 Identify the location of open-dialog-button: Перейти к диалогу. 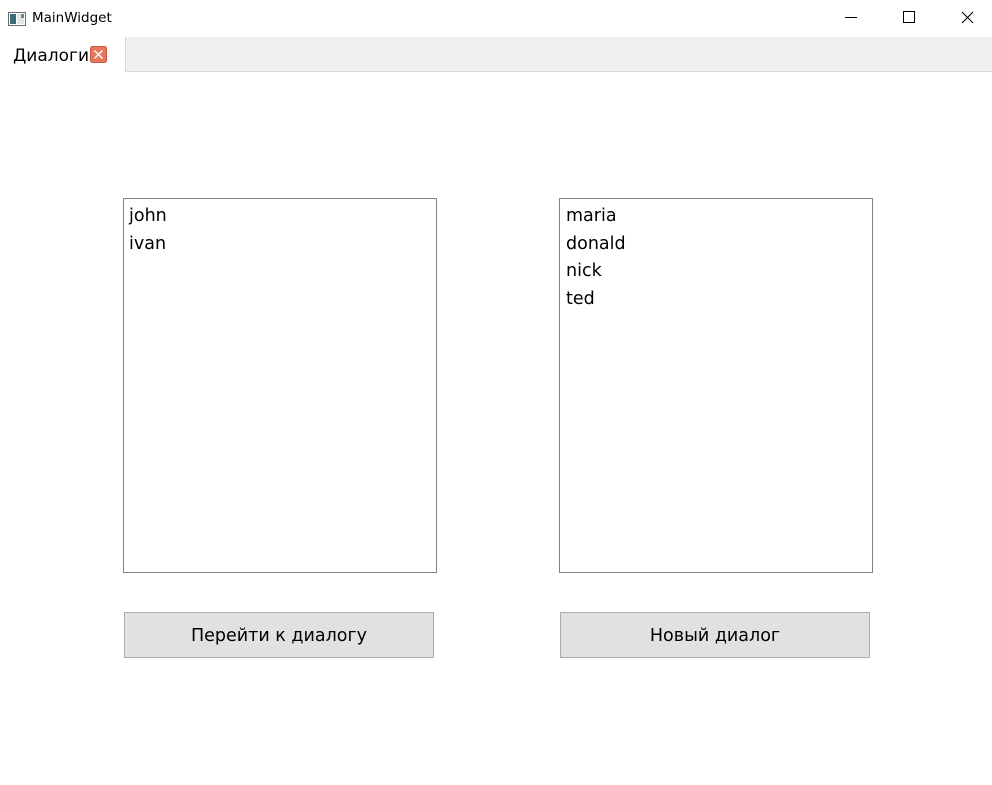
(279, 635).